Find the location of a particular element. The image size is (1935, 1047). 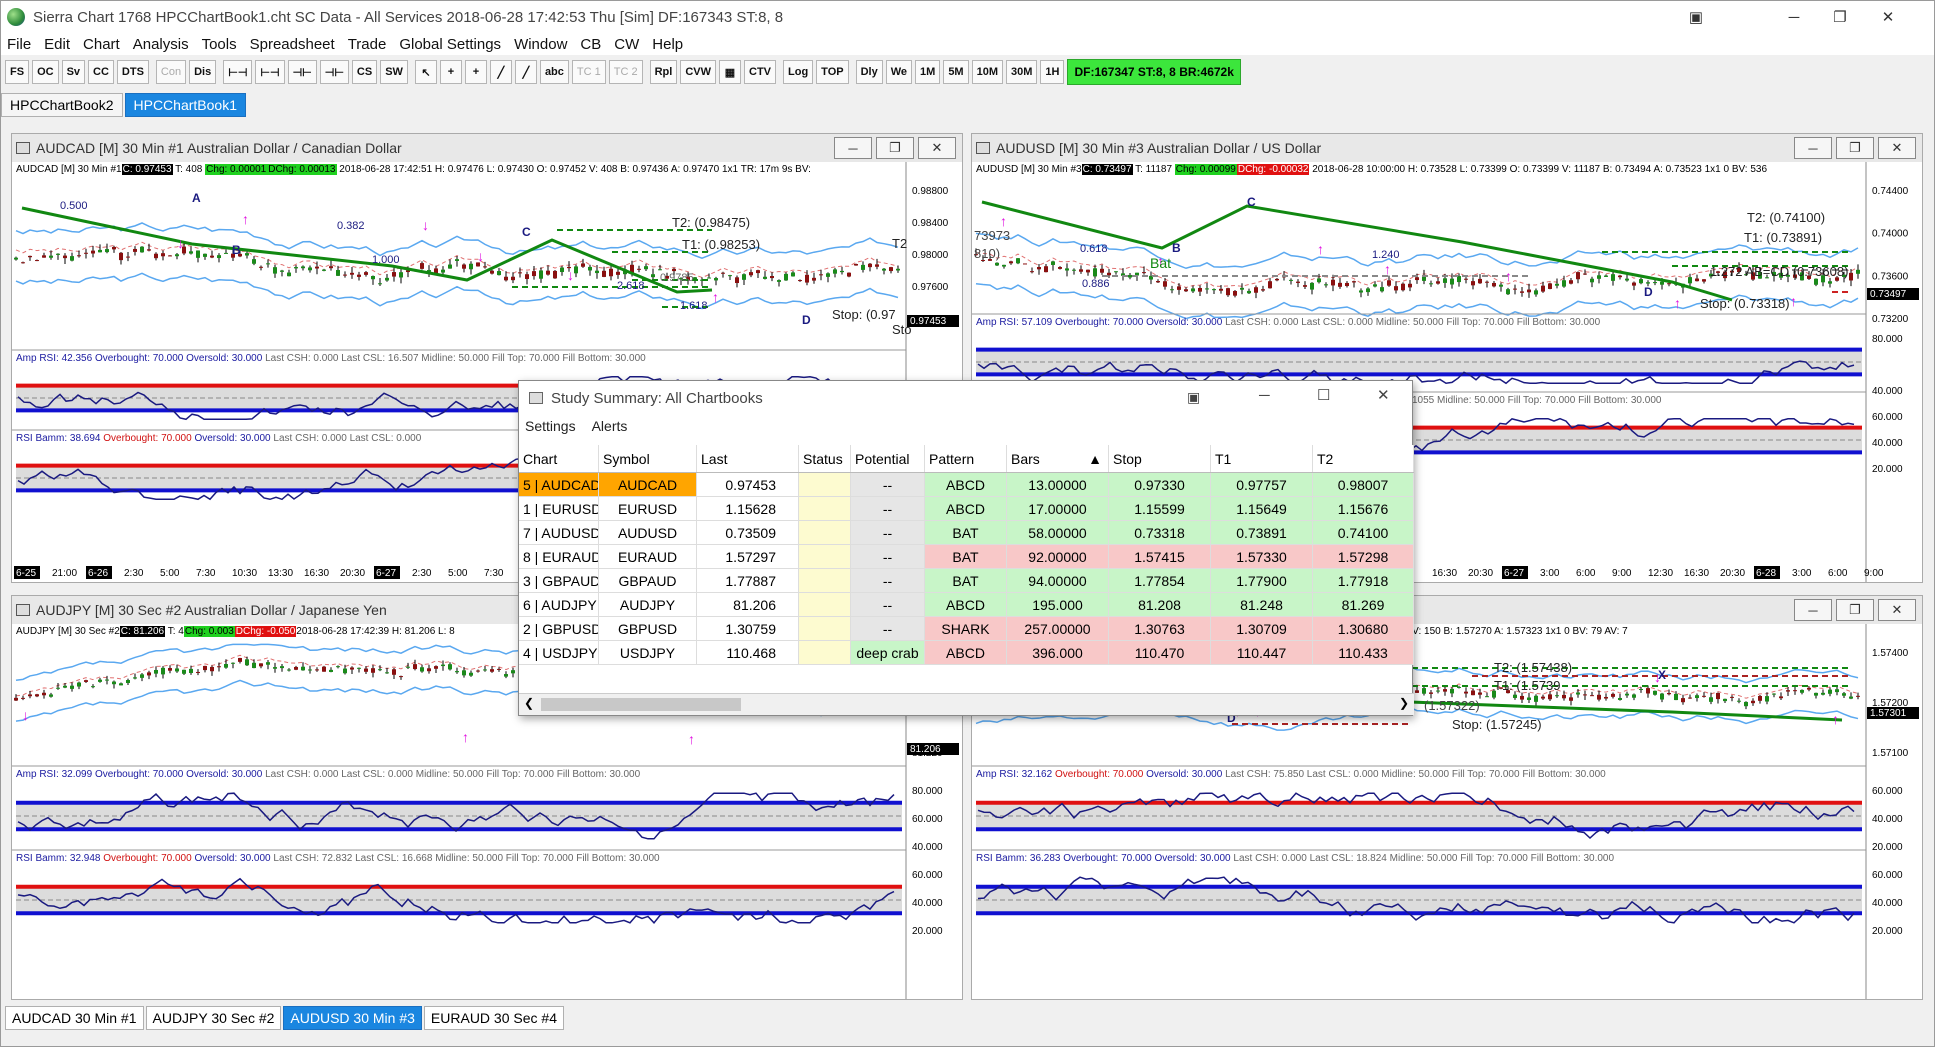

cell-last: 1.77887 is located at coordinates (748, 580).